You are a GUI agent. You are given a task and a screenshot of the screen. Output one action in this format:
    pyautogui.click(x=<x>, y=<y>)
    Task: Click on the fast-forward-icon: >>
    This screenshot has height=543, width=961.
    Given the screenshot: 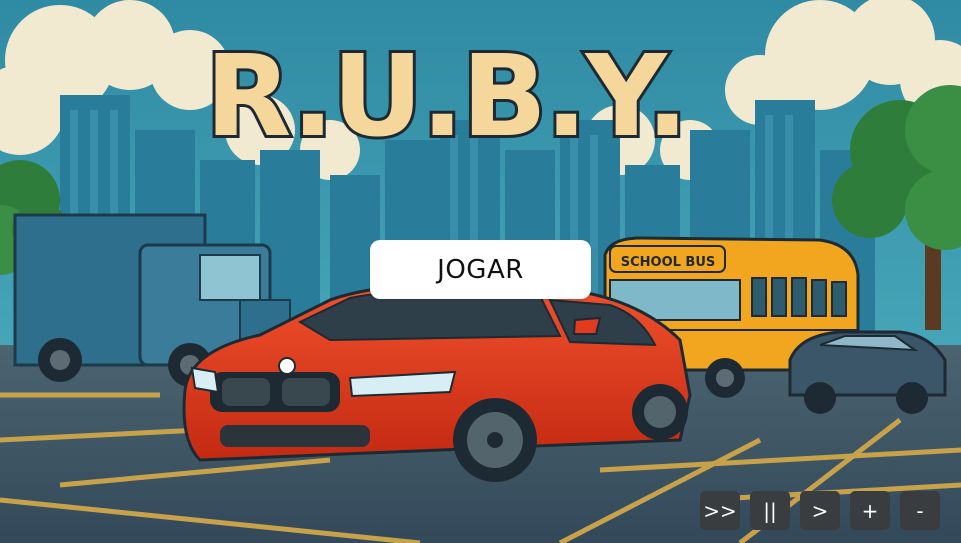 What is the action you would take?
    pyautogui.click(x=720, y=510)
    